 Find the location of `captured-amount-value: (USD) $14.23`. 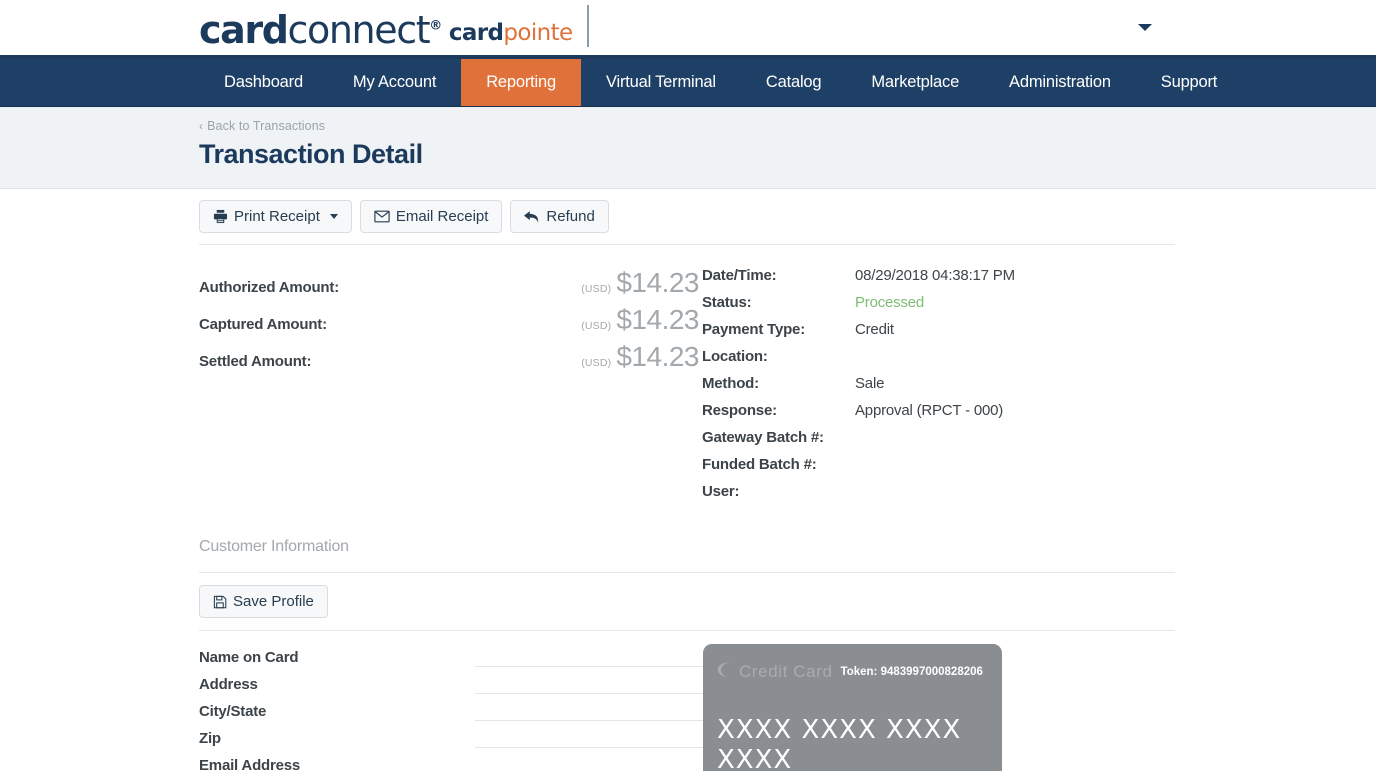

captured-amount-value: (USD) $14.23 is located at coordinates (640, 320).